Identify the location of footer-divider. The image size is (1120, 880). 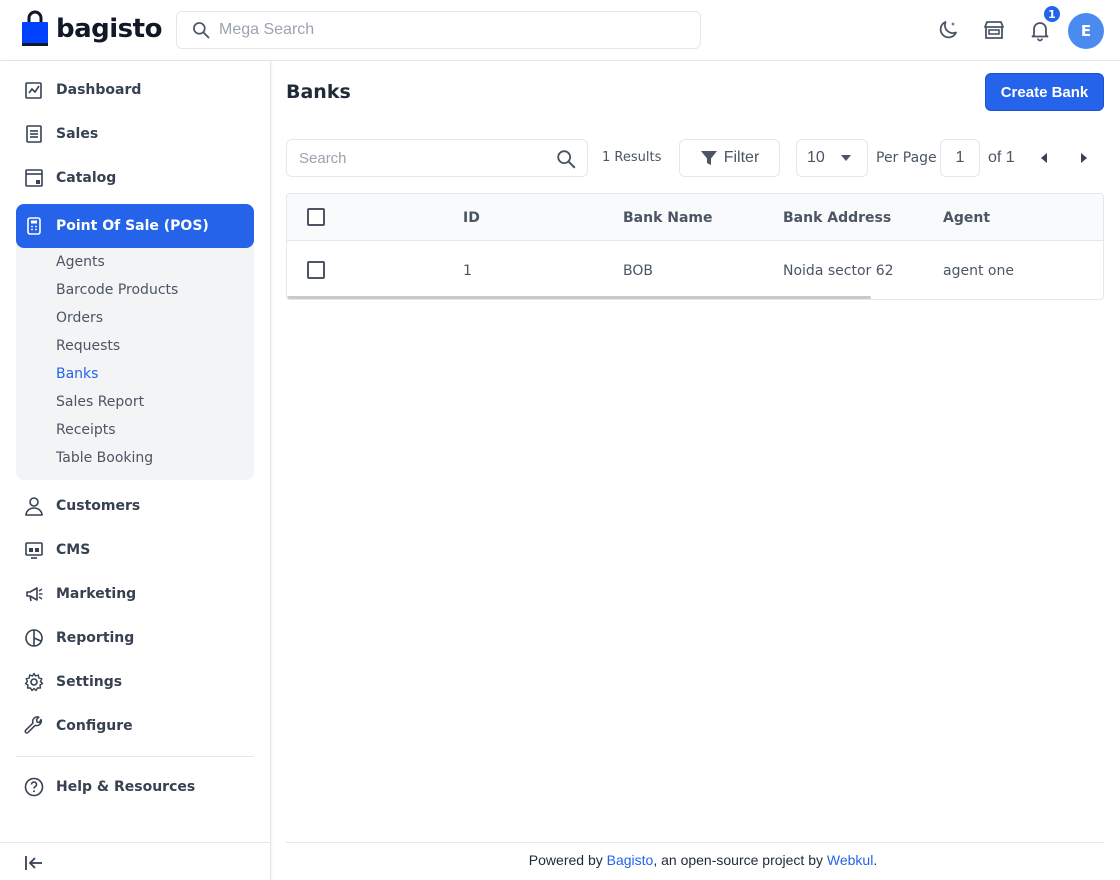
(695, 842).